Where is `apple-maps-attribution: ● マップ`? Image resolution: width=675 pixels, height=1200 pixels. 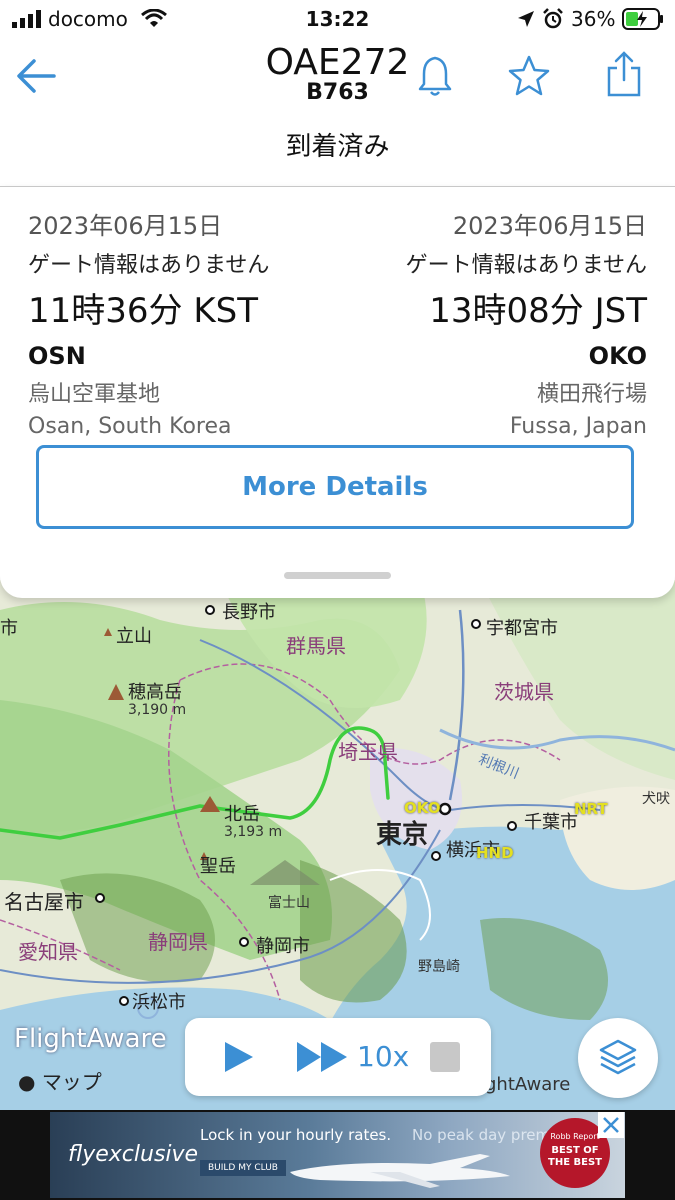 apple-maps-attribution: ● マップ is located at coordinates (60, 1080).